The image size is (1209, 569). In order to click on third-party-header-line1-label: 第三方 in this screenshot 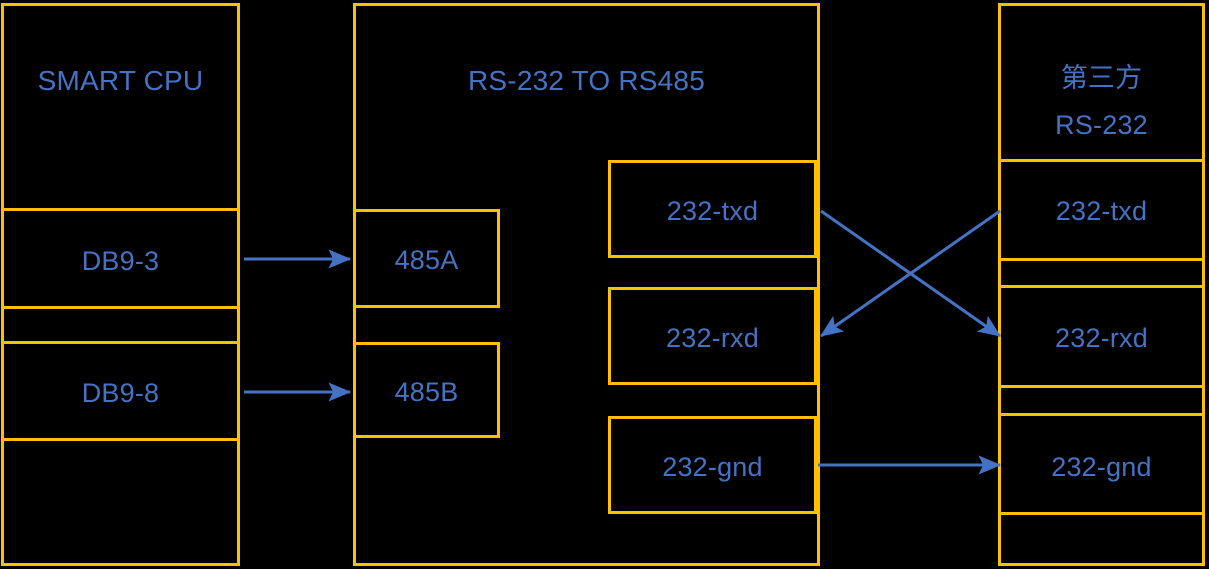, I will do `click(1101, 78)`.